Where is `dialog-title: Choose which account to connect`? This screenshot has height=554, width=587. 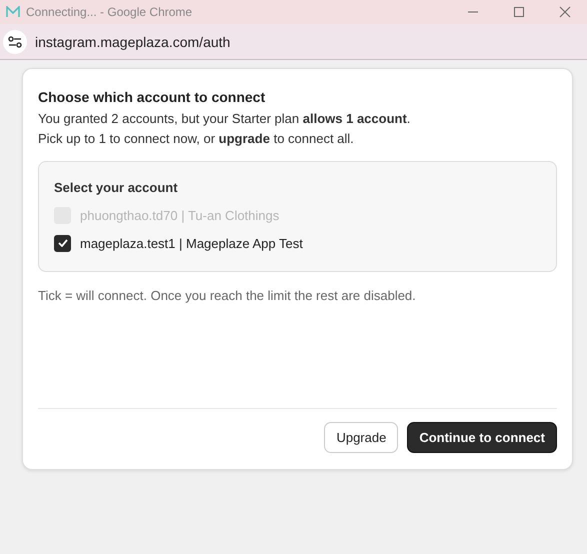 dialog-title: Choose which account to connect is located at coordinates (152, 97).